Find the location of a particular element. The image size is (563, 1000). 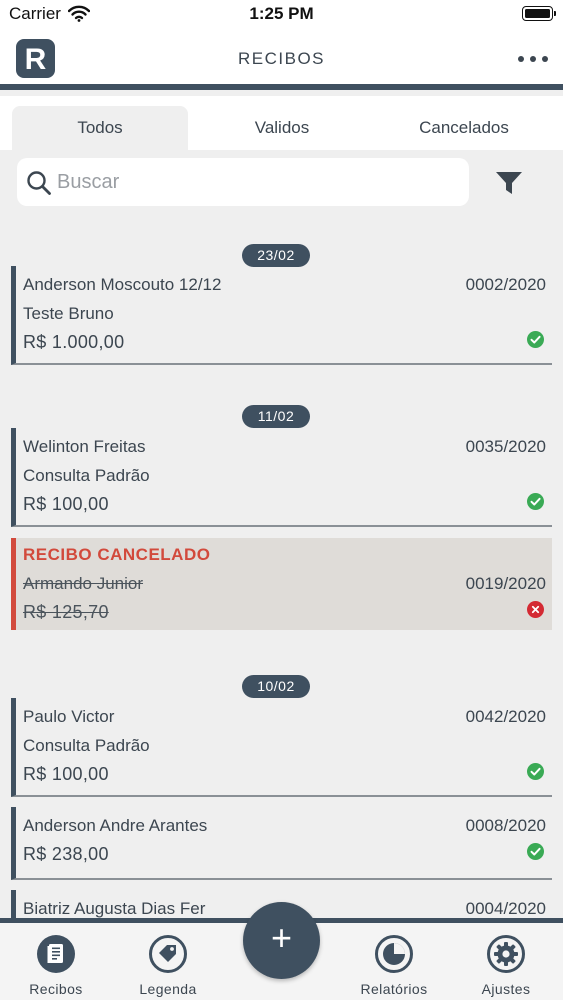

bottom-tab-relatorios: Relatórios is located at coordinates (394, 965).